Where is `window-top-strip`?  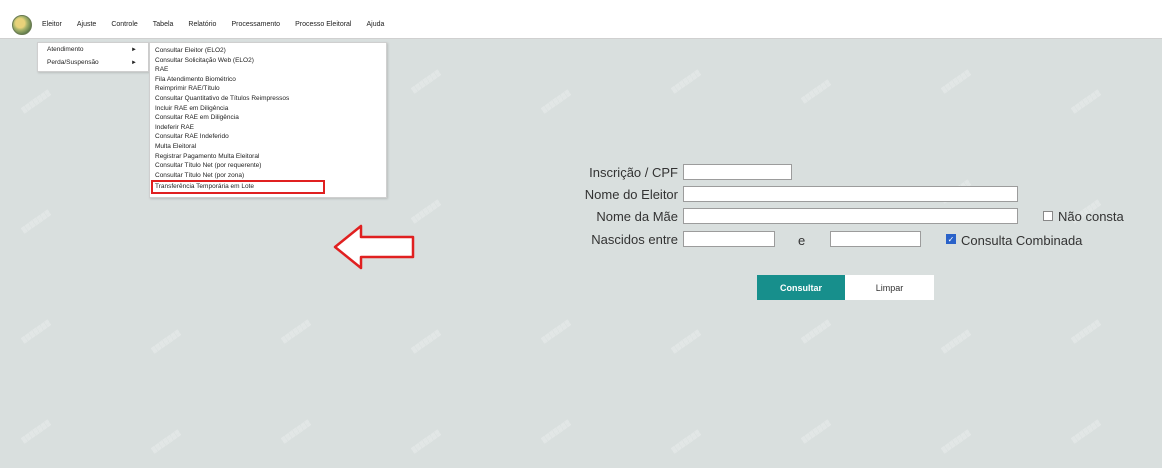
window-top-strip is located at coordinates (581, 5).